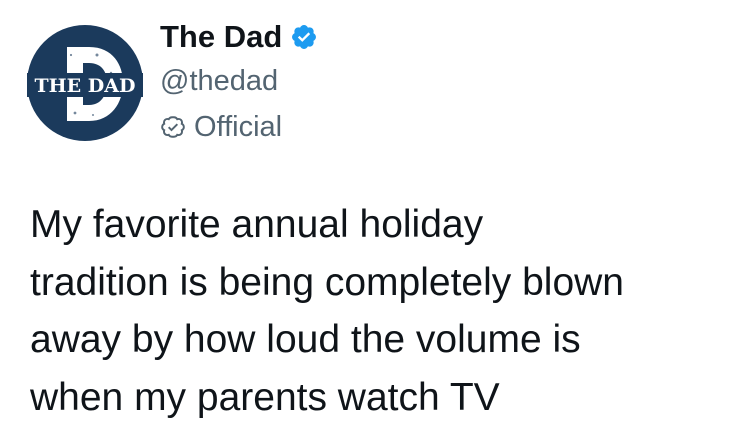  I want to click on avatar: THE DAD, so click(85, 83).